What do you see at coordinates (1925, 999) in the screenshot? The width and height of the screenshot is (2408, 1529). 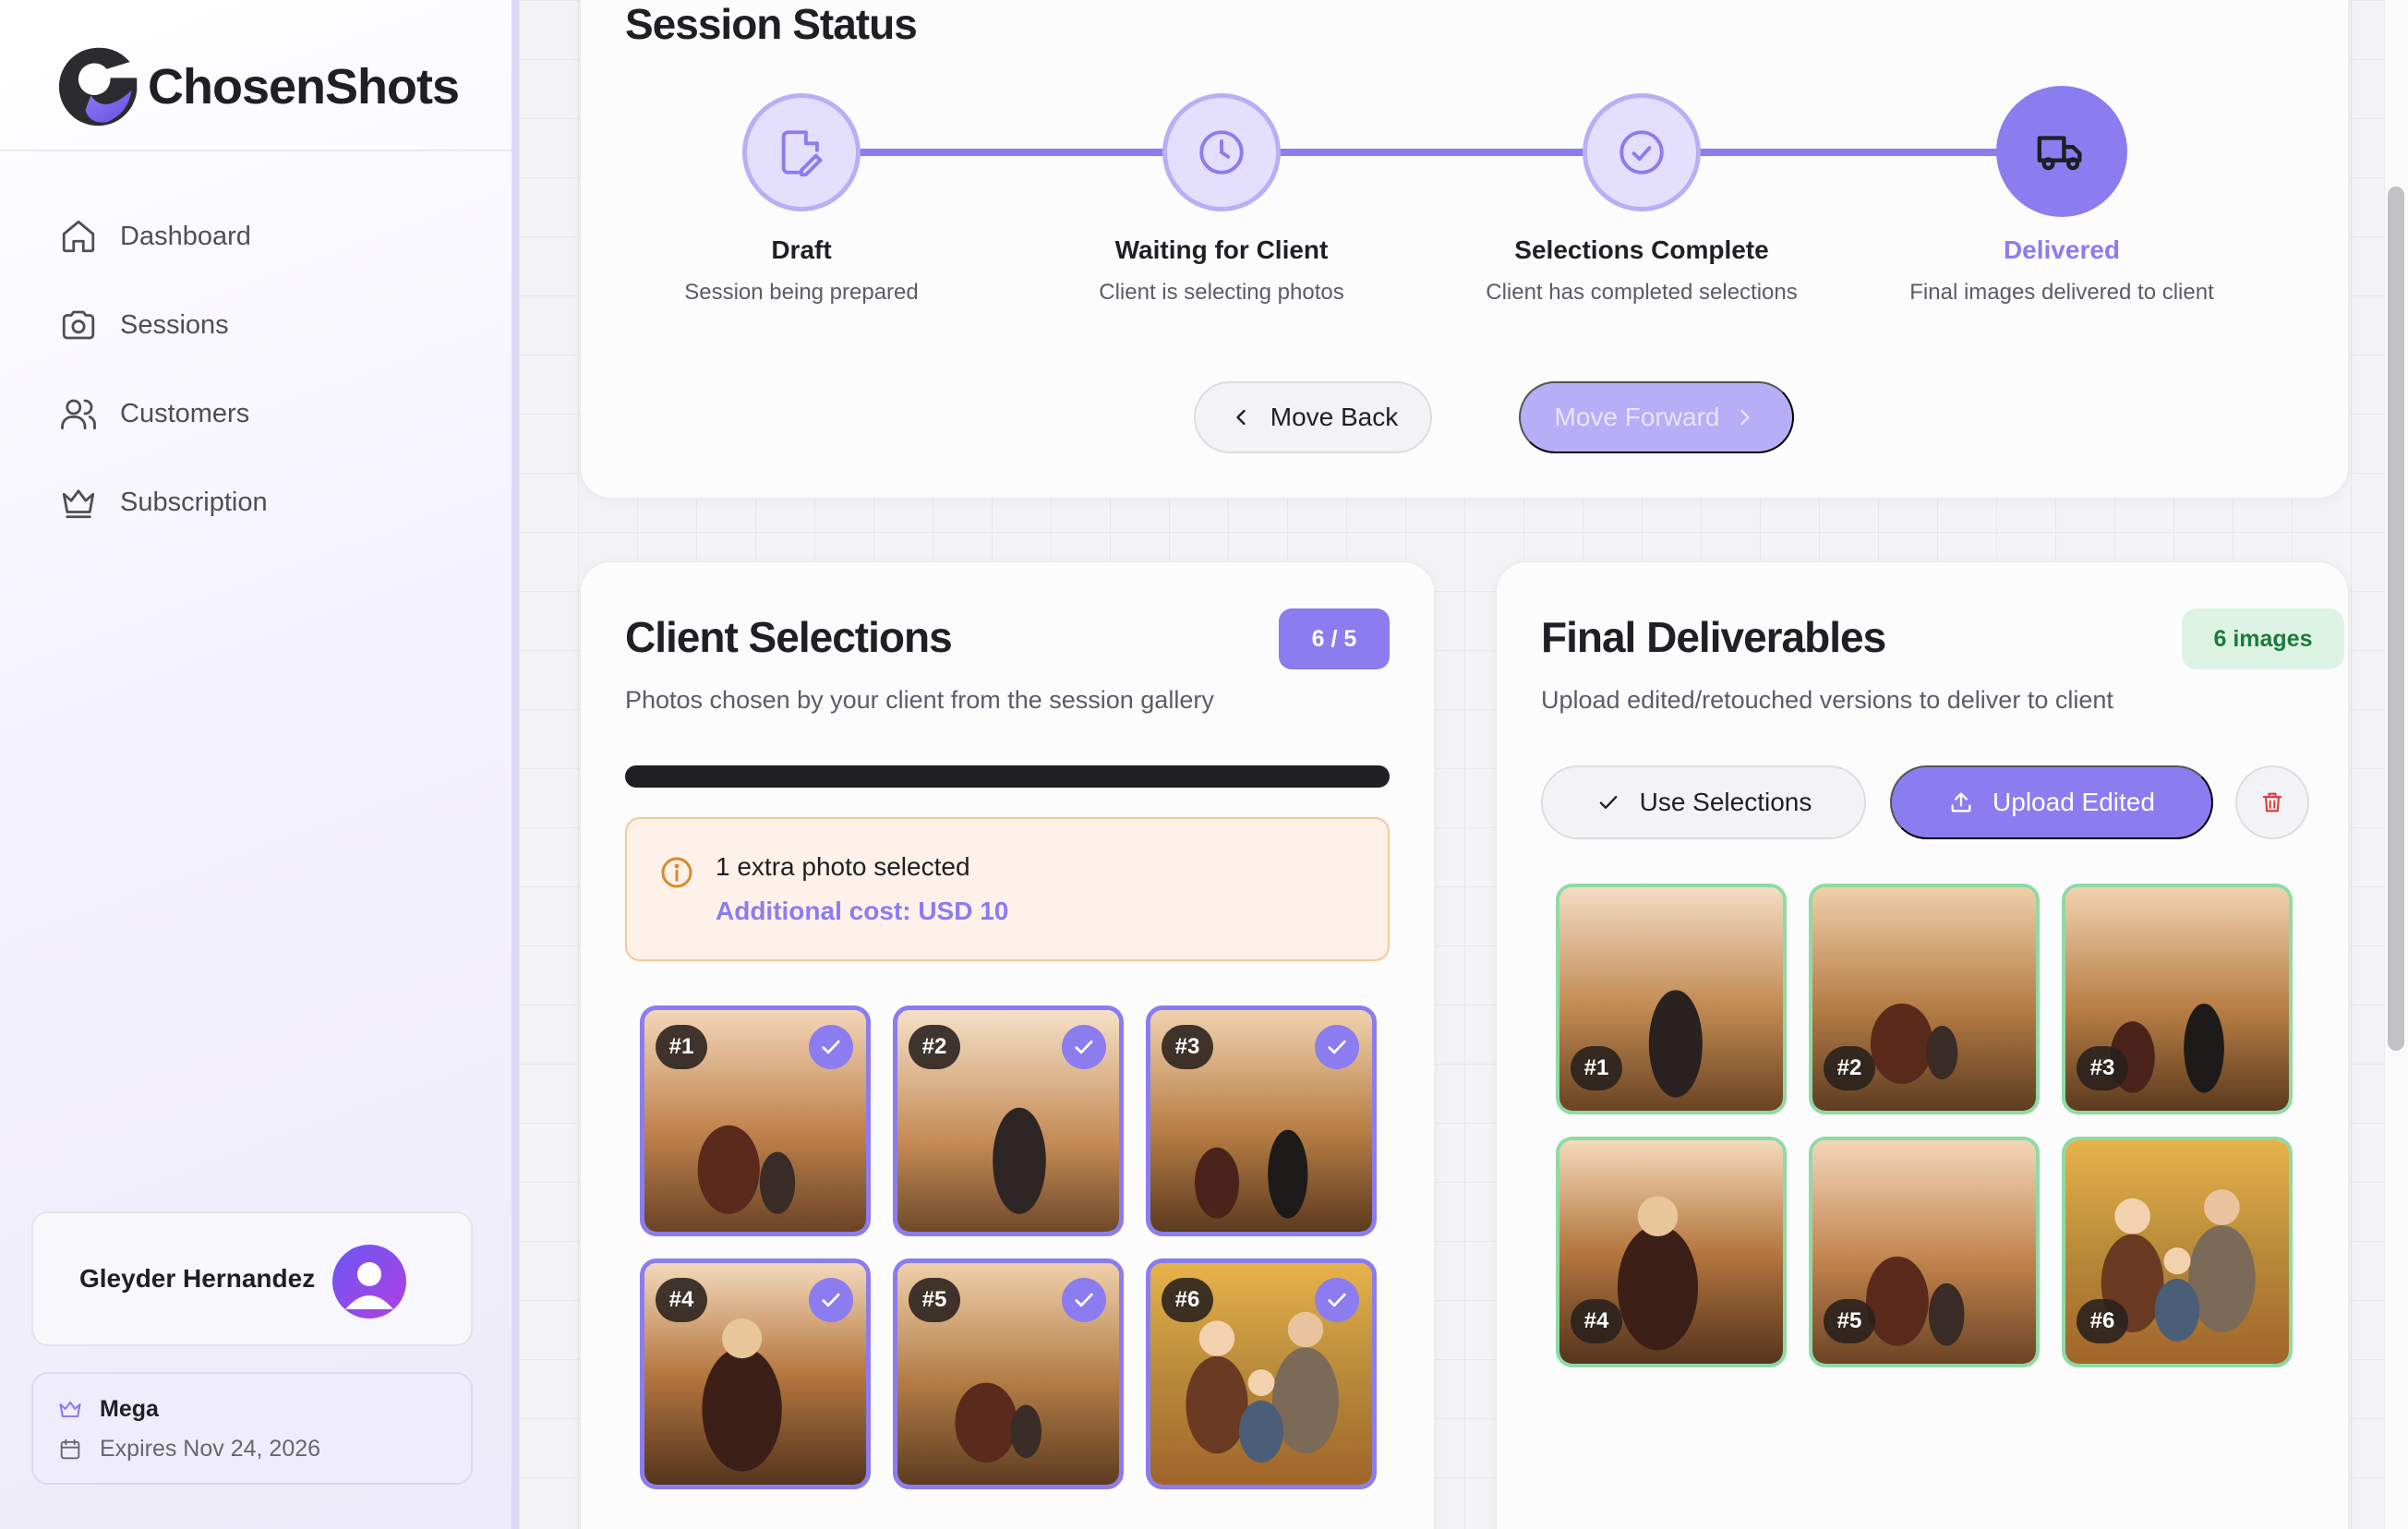 I see `deliverable-photo: #2` at bounding box center [1925, 999].